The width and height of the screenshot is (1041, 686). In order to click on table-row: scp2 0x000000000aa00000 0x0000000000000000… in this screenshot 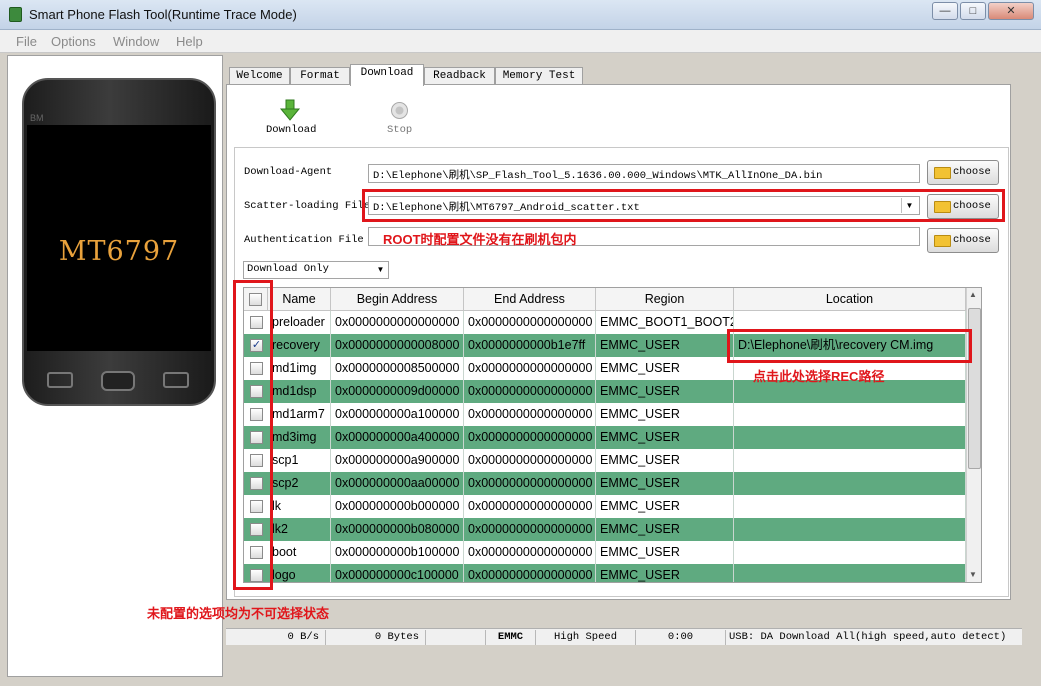, I will do `click(605, 483)`.